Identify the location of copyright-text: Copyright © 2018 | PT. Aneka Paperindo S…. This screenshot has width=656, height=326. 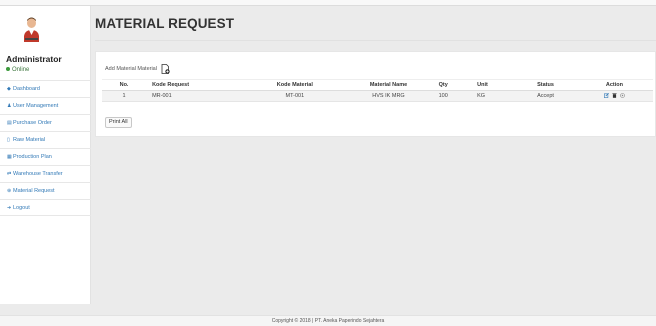
(328, 321).